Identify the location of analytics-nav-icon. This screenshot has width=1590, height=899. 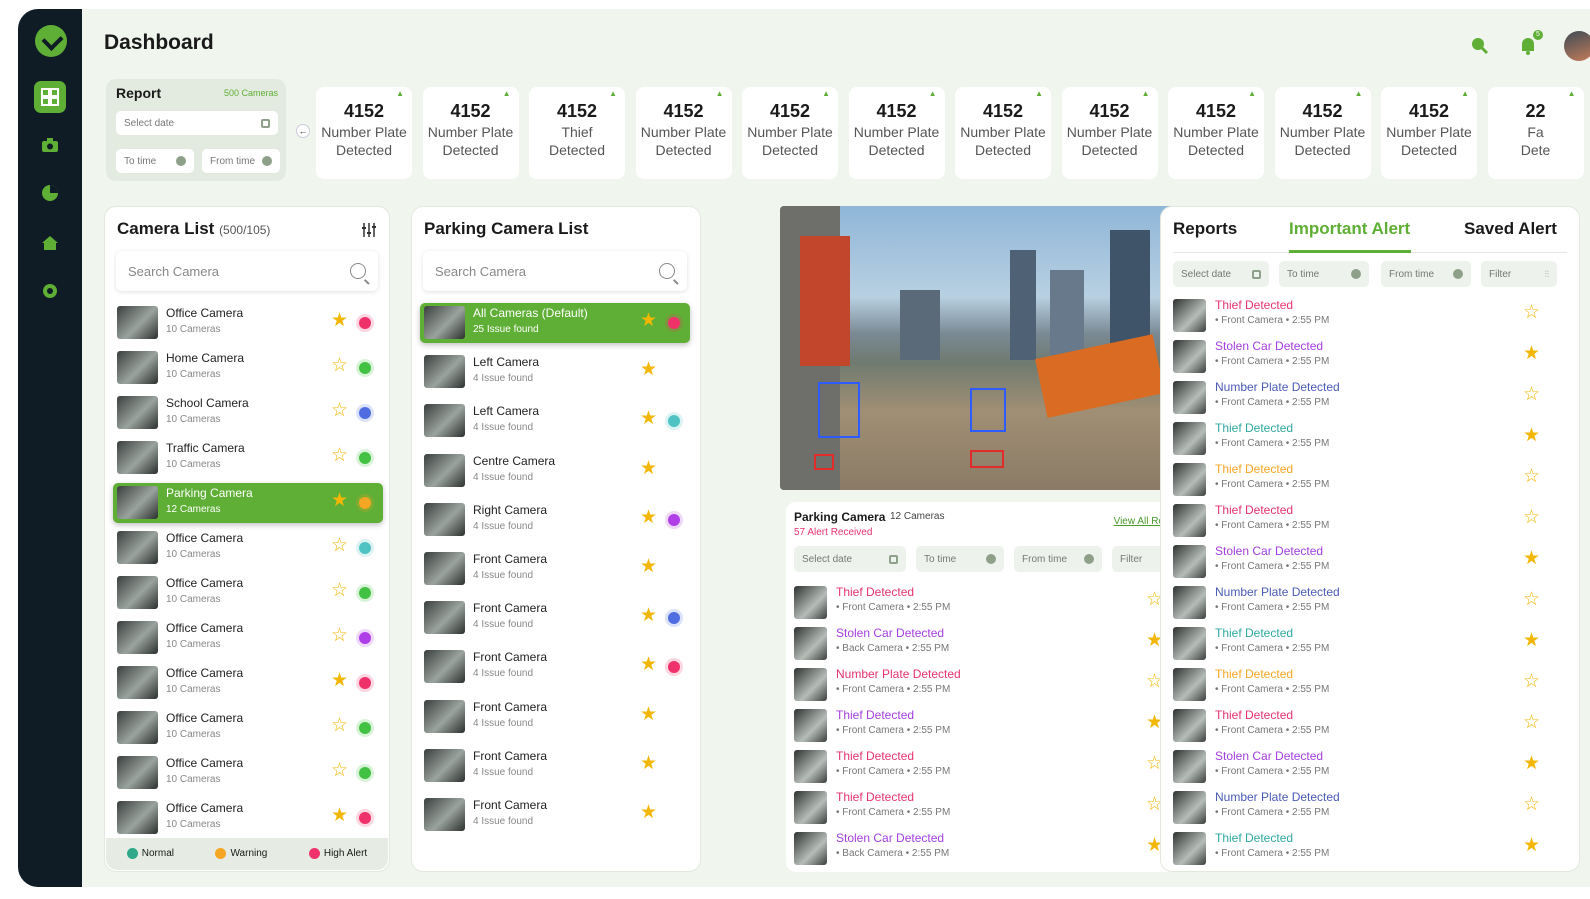
(50, 193).